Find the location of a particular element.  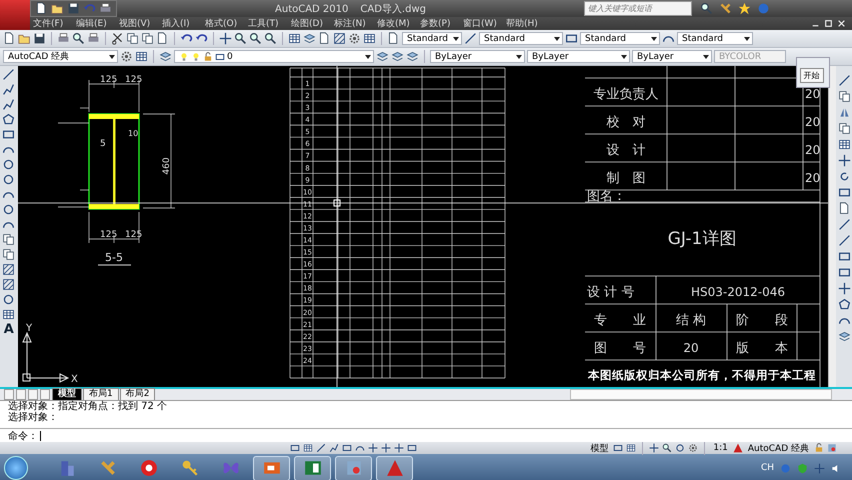

triangle-icon is located at coordinates (737, 448).